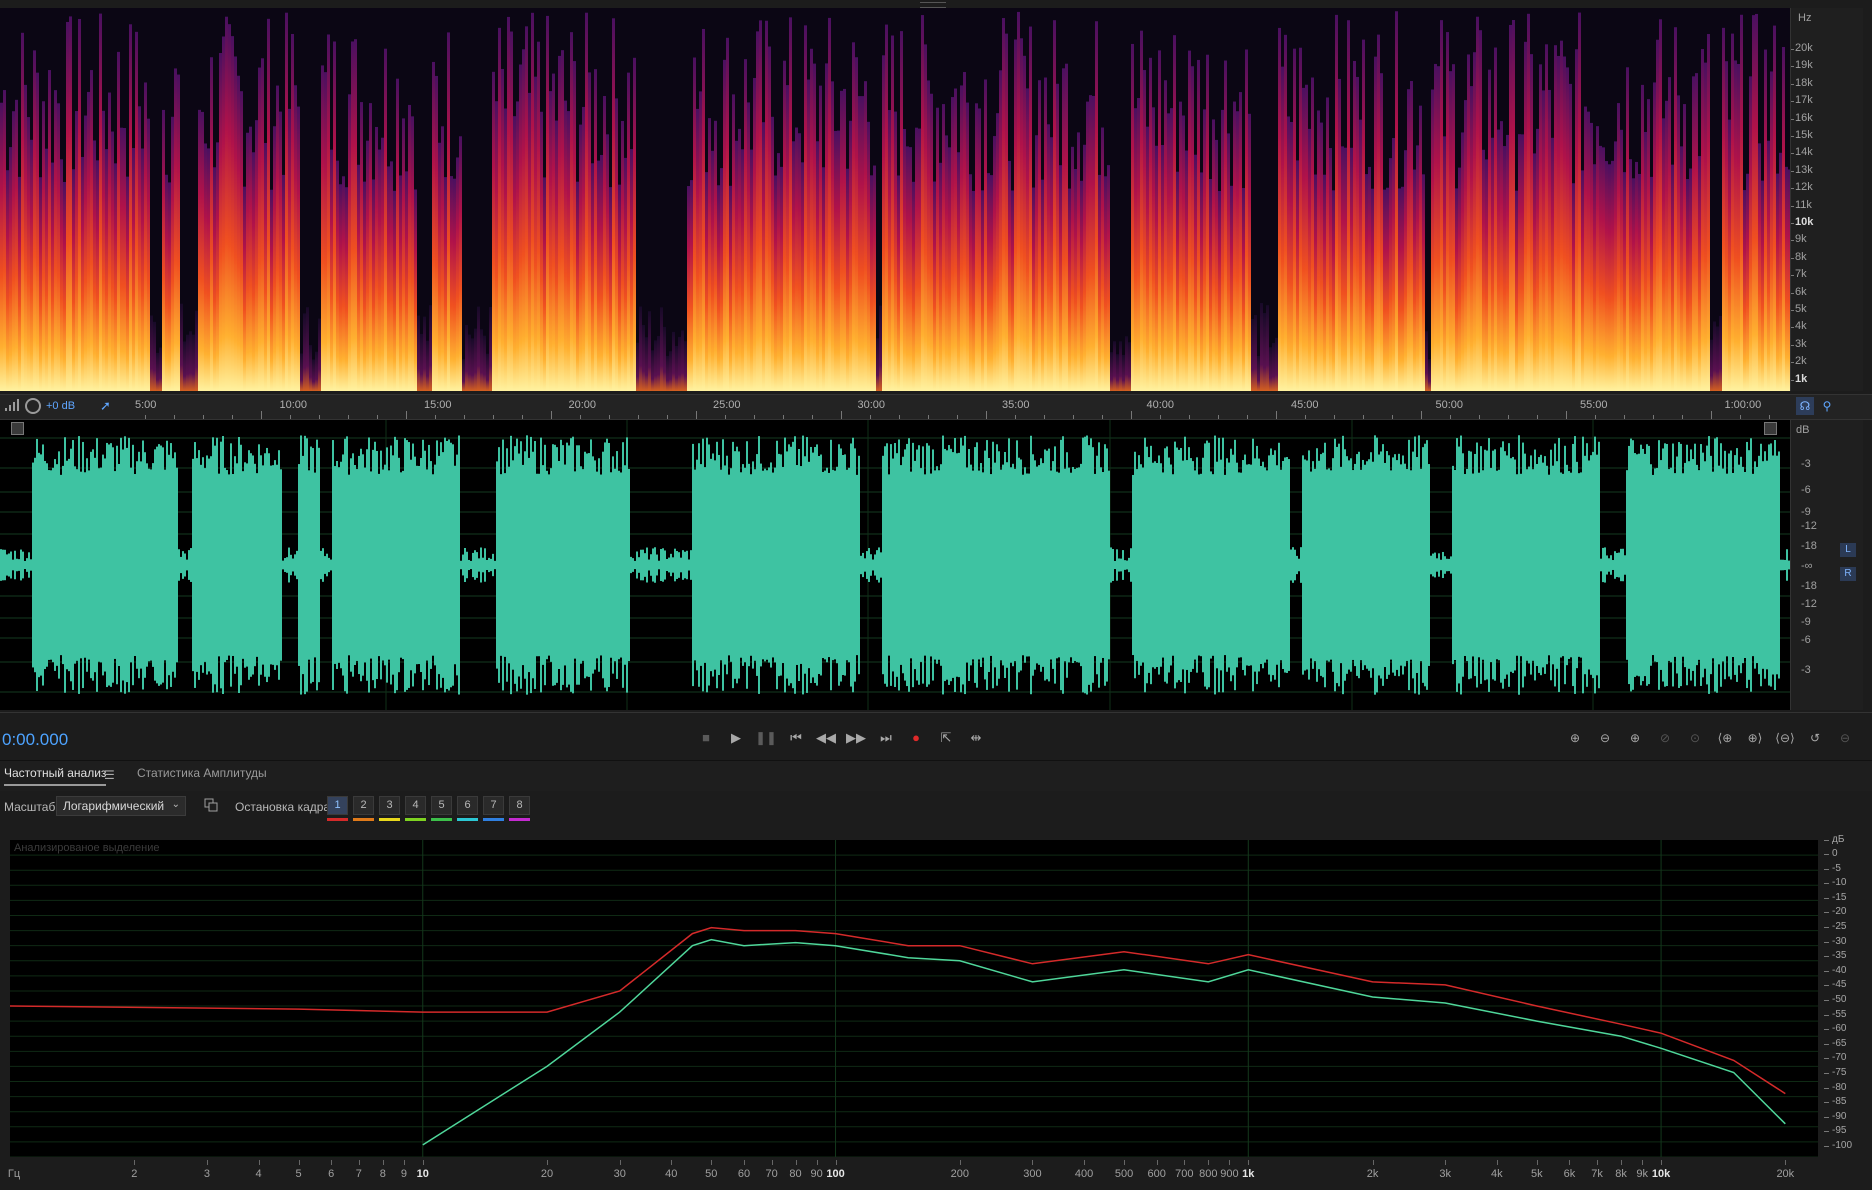 This screenshot has height=1190, width=1872. Describe the element at coordinates (976, 738) in the screenshot. I see `skip-selection-button: ⇹` at that location.